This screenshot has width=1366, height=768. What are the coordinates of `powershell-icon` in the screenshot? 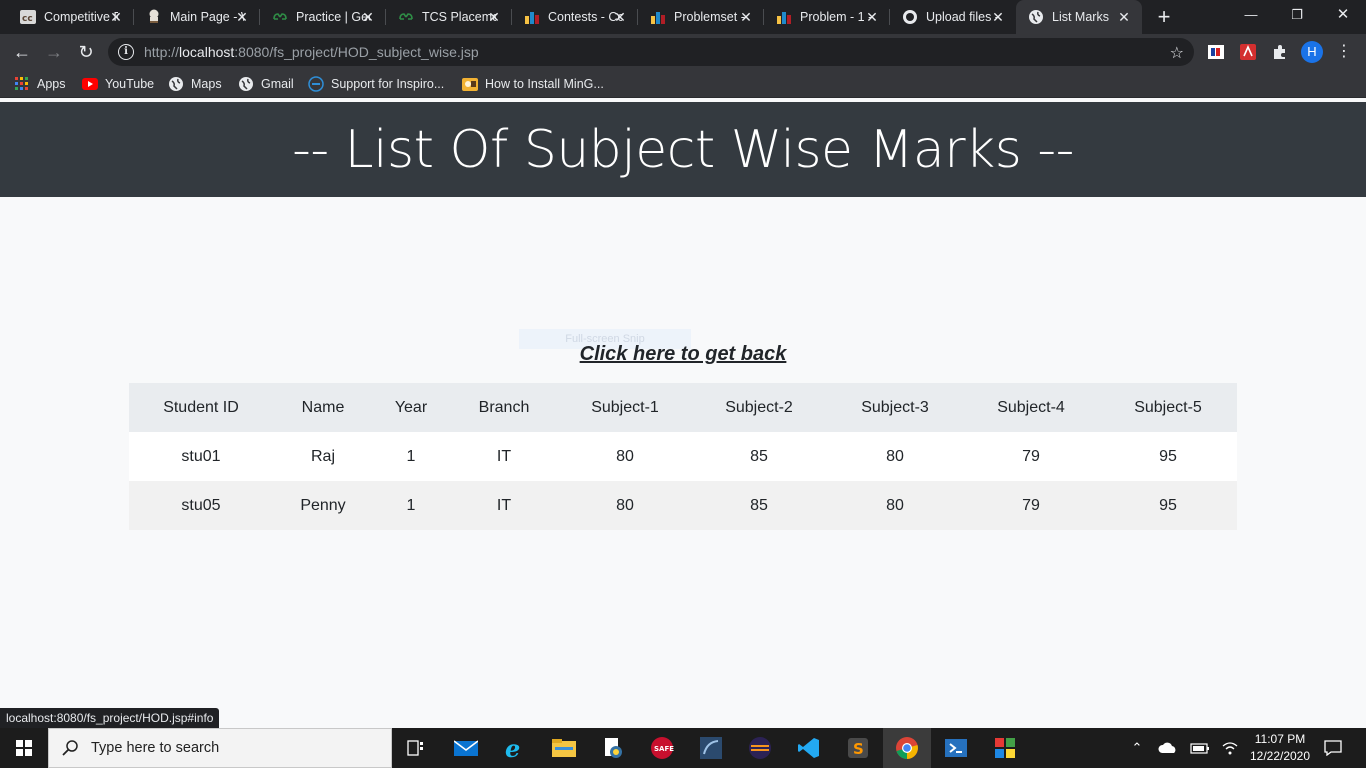 It's located at (956, 748).